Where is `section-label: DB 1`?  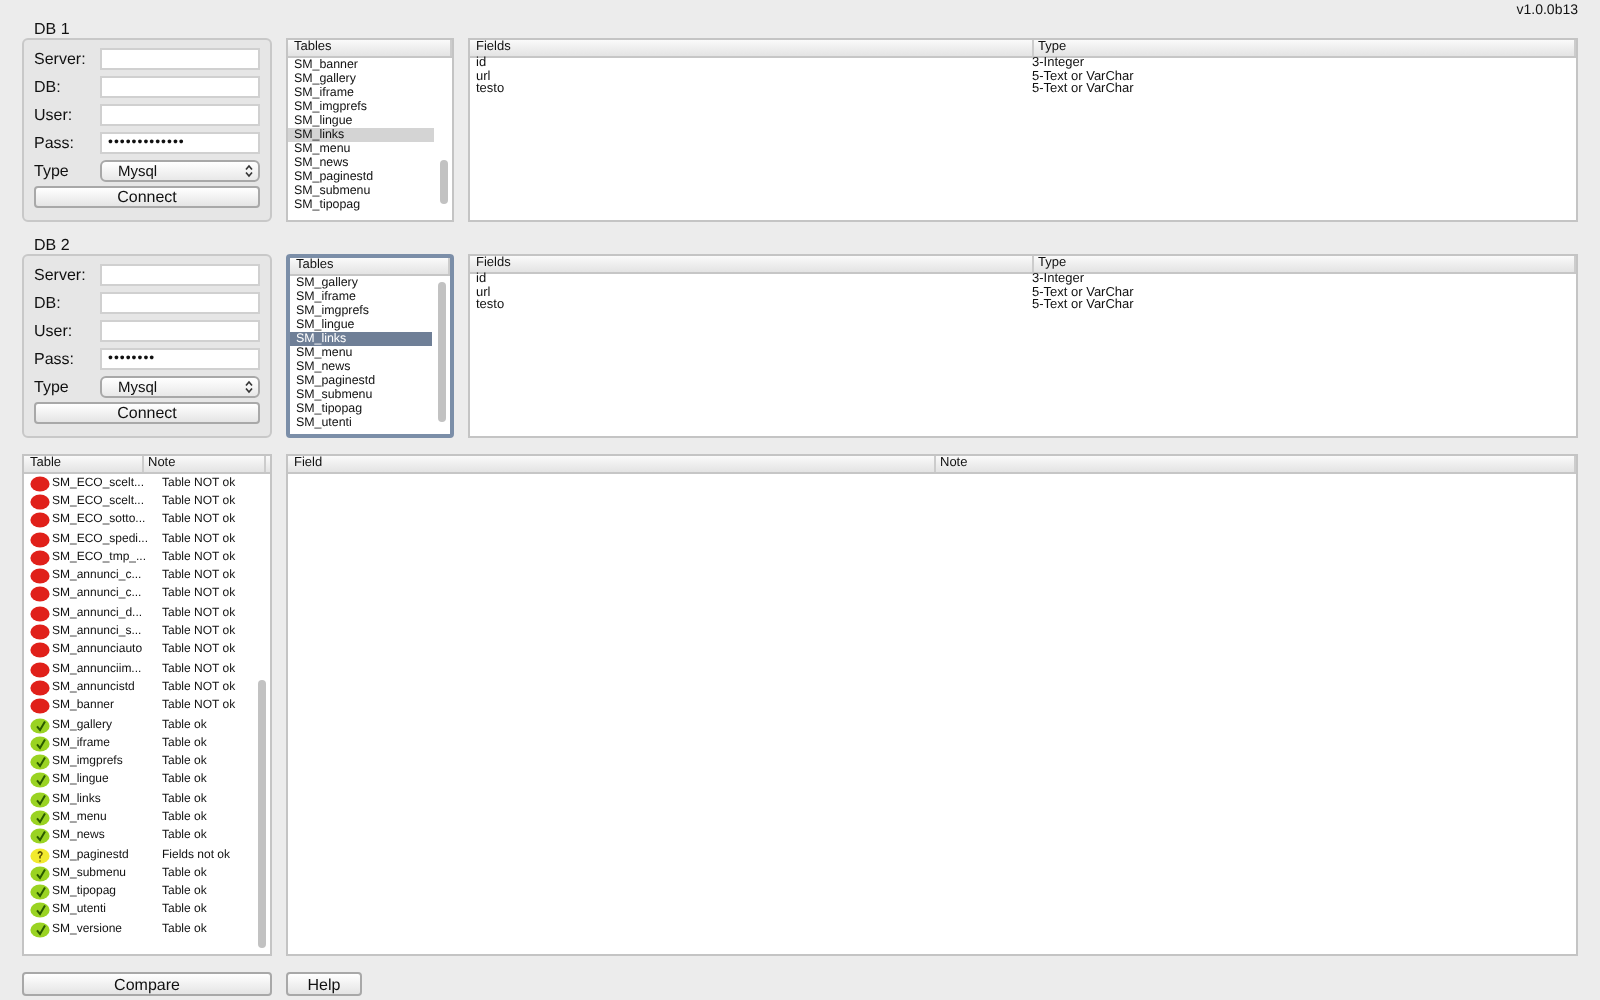
section-label: DB 1 is located at coordinates (53, 29).